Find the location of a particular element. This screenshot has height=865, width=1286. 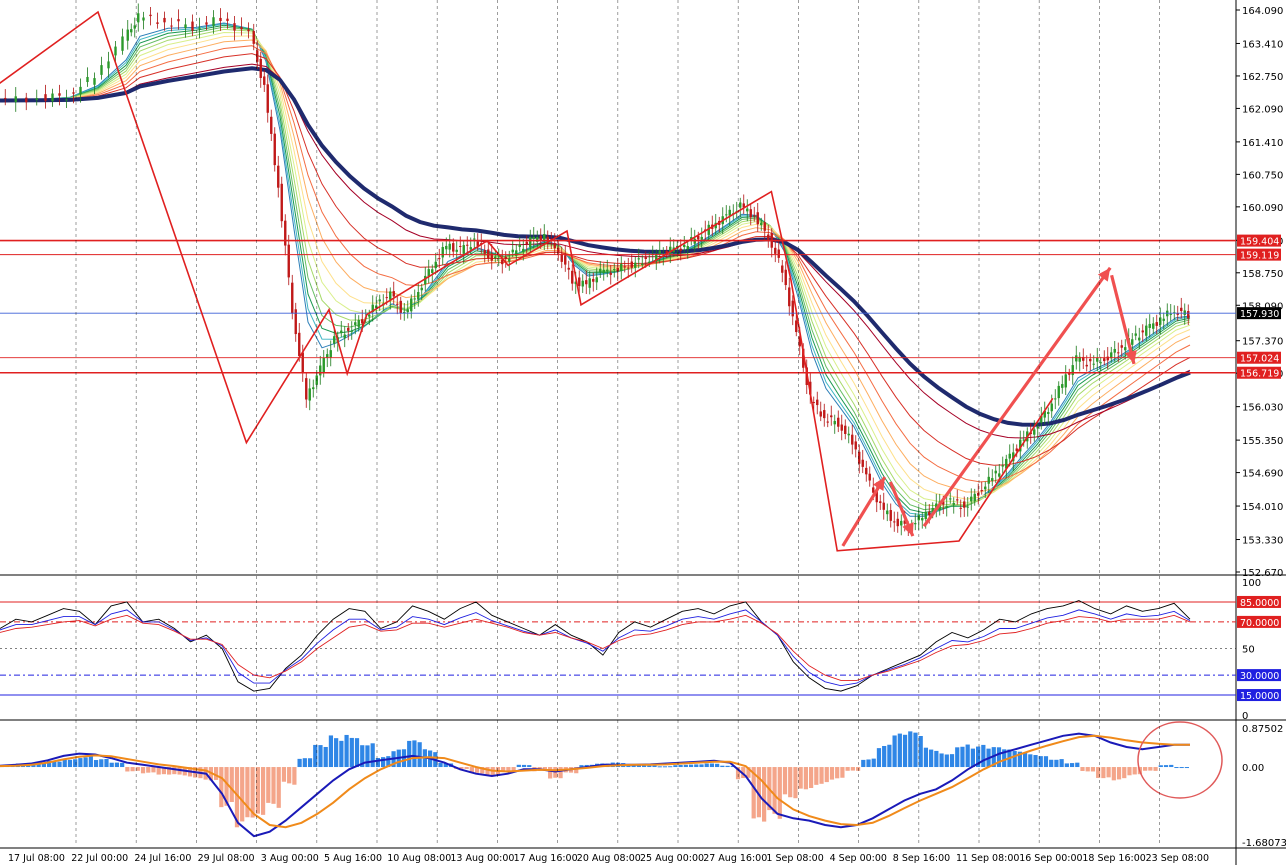

x-tick-label: 17 Aug 16:00 is located at coordinates (546, 858).